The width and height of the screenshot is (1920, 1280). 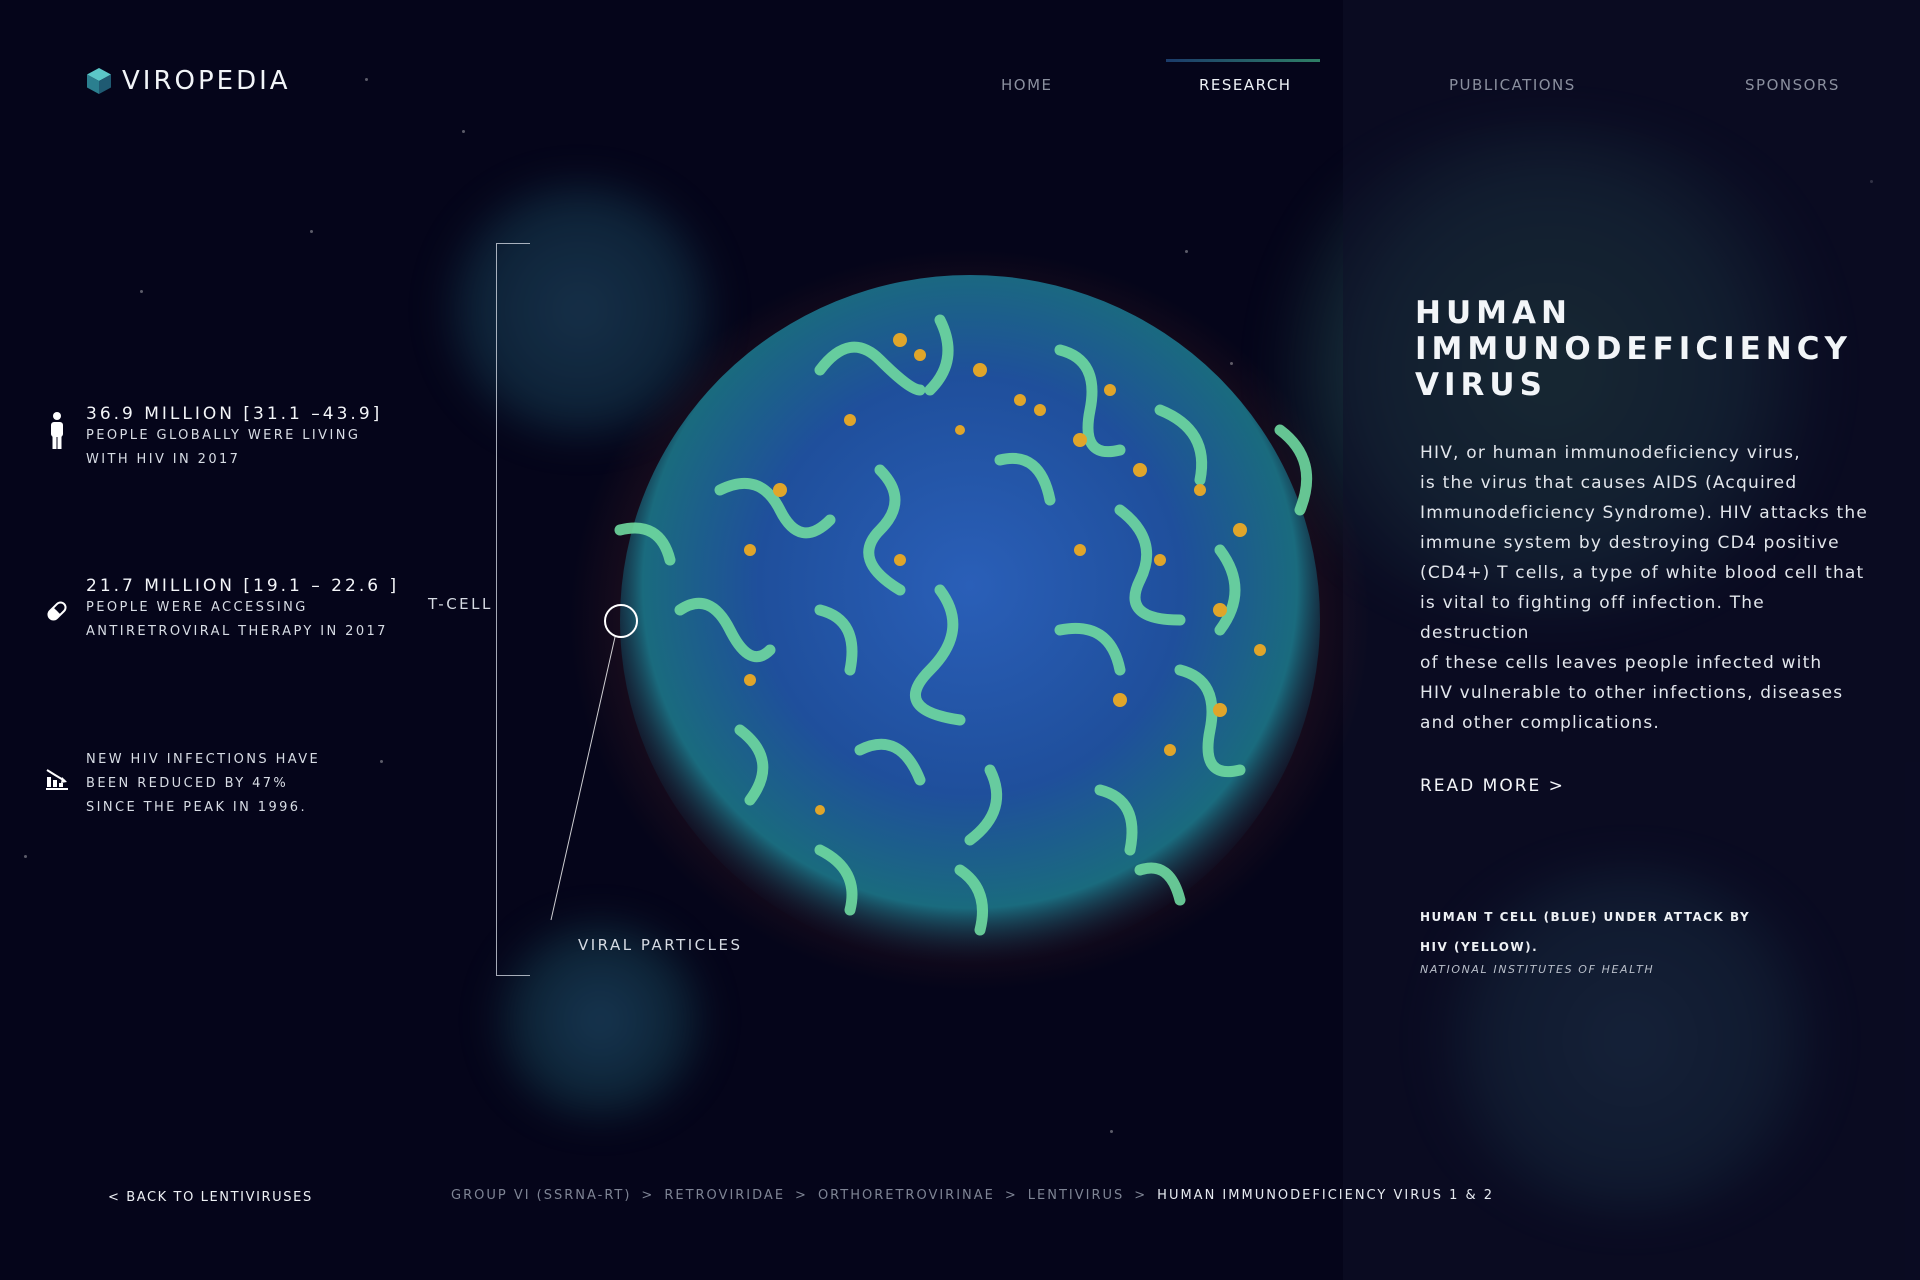 I want to click on title-line: IMMUNODEFICIENCY, so click(x=1633, y=349).